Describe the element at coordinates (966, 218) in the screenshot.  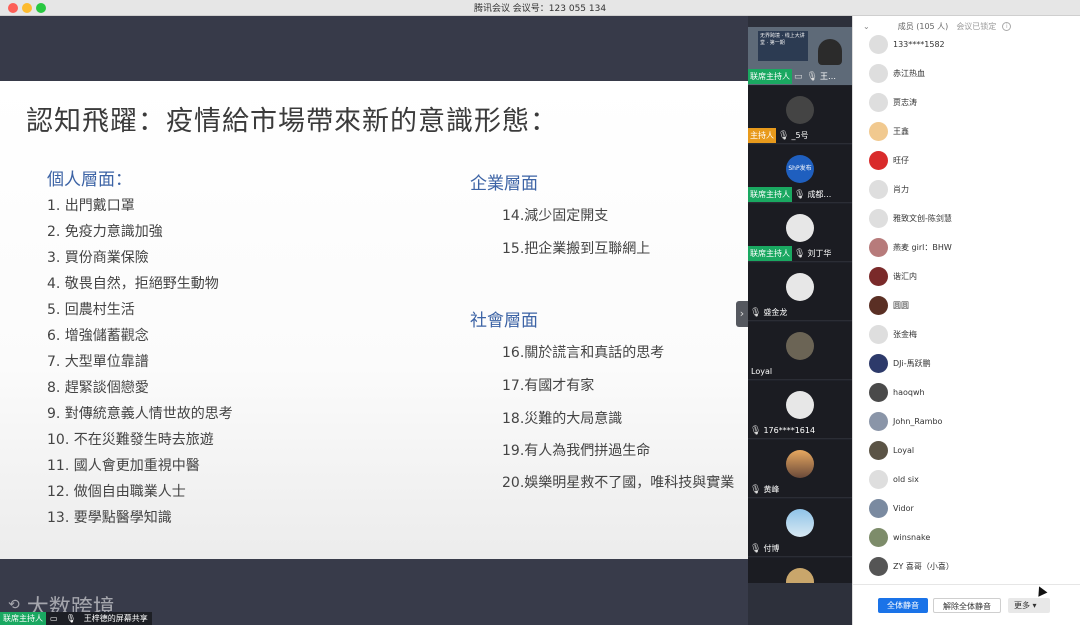
I see `member-row: 雅致文创-陈剑慧` at that location.